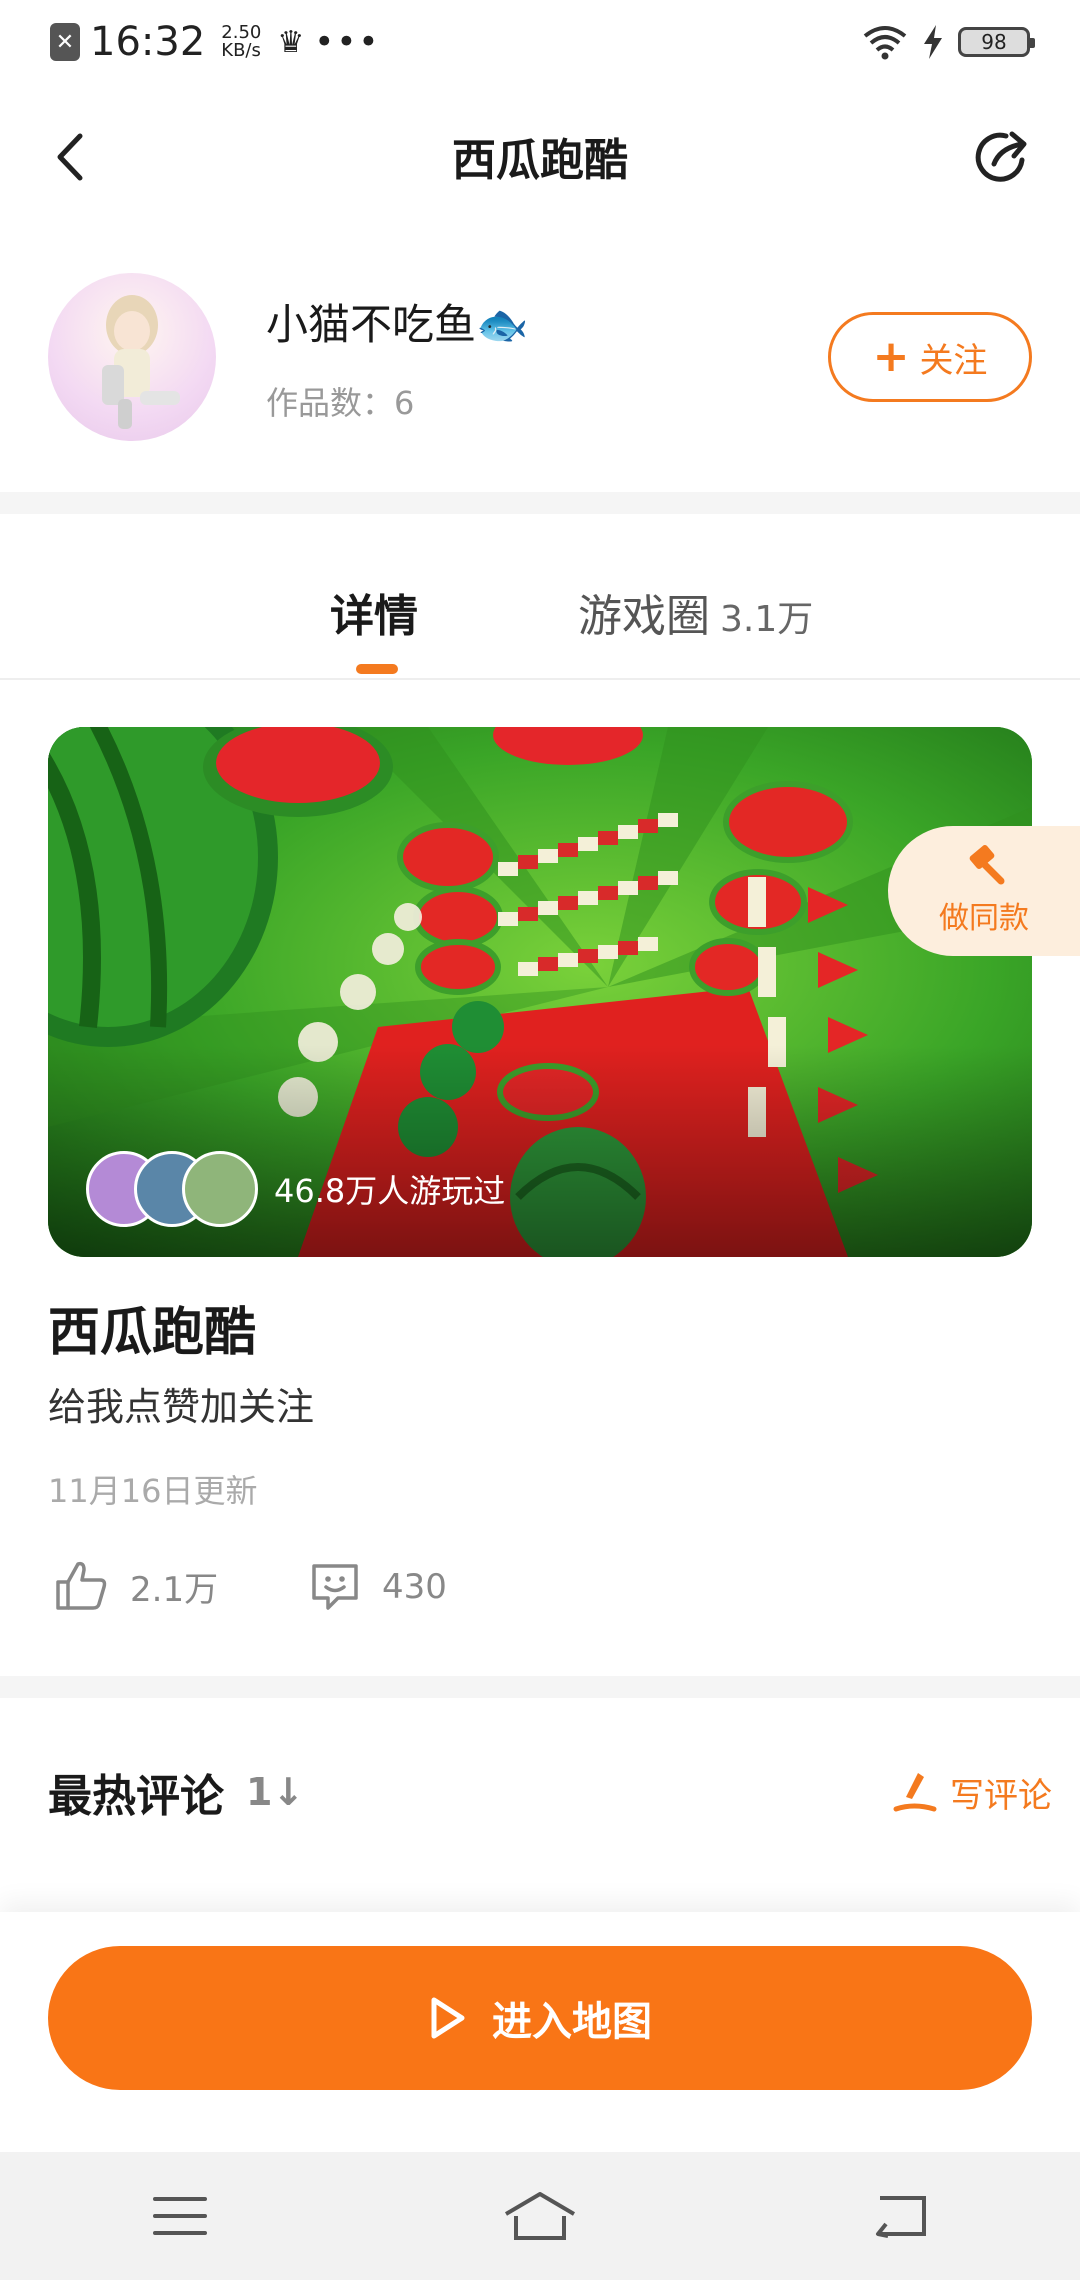 Image resolution: width=1080 pixels, height=2280 pixels. I want to click on page-title: 西瓜跑酷, so click(540, 160).